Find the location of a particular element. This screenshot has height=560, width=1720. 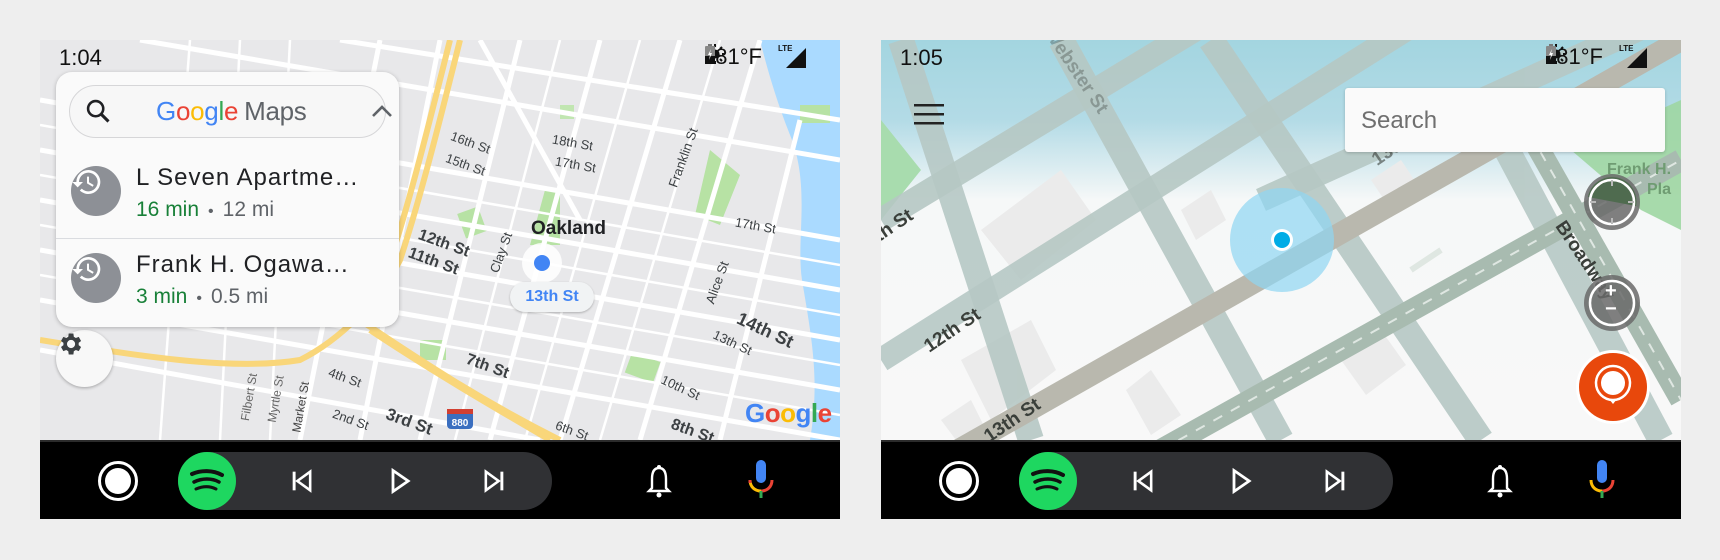

logo-letter: g is located at coordinates (211, 111).